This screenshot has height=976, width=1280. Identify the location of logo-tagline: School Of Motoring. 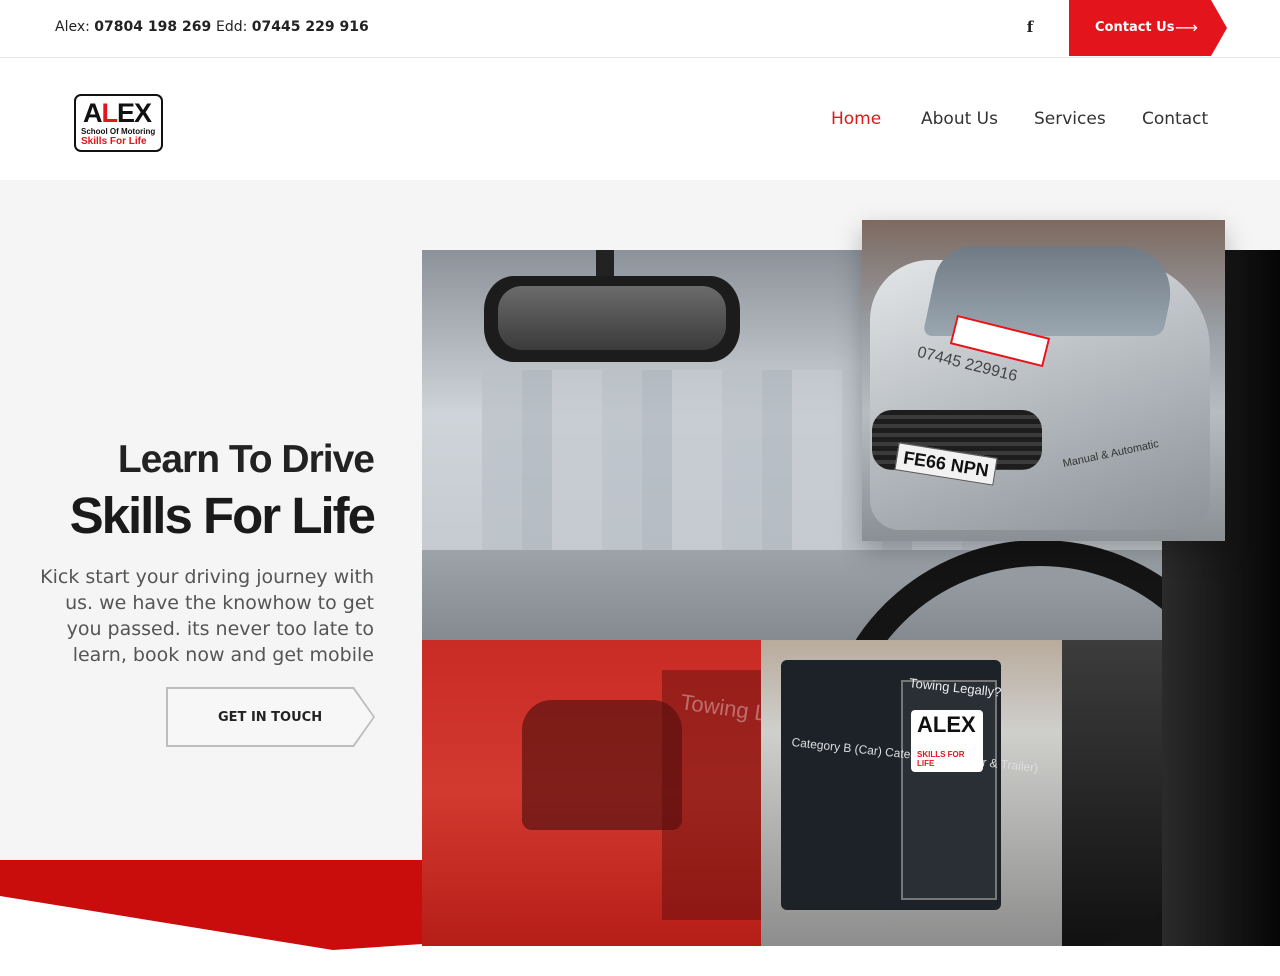
(118, 131).